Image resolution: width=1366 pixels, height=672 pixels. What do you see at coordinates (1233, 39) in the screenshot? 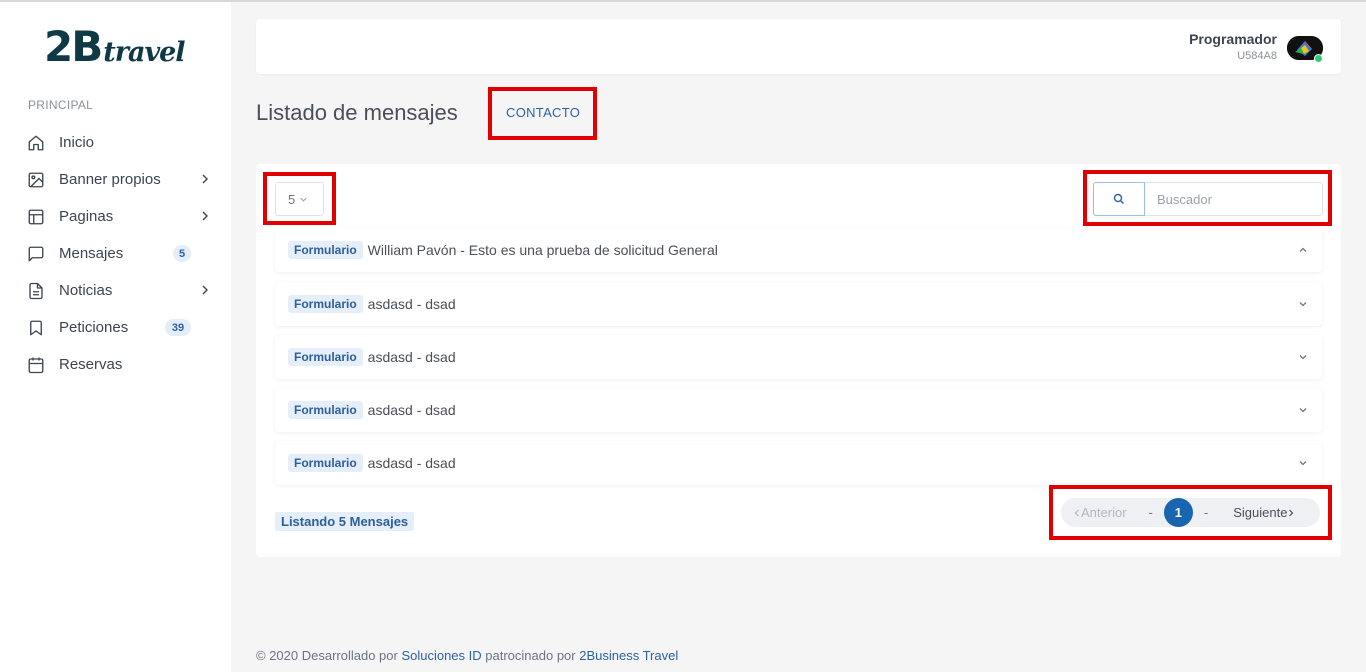
I see `user-name: Programador` at bounding box center [1233, 39].